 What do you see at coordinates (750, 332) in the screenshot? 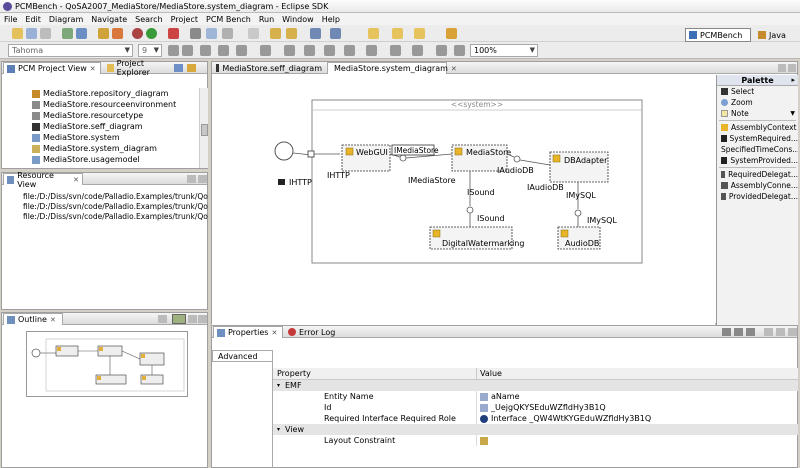
I see `restore-default-icon` at bounding box center [750, 332].